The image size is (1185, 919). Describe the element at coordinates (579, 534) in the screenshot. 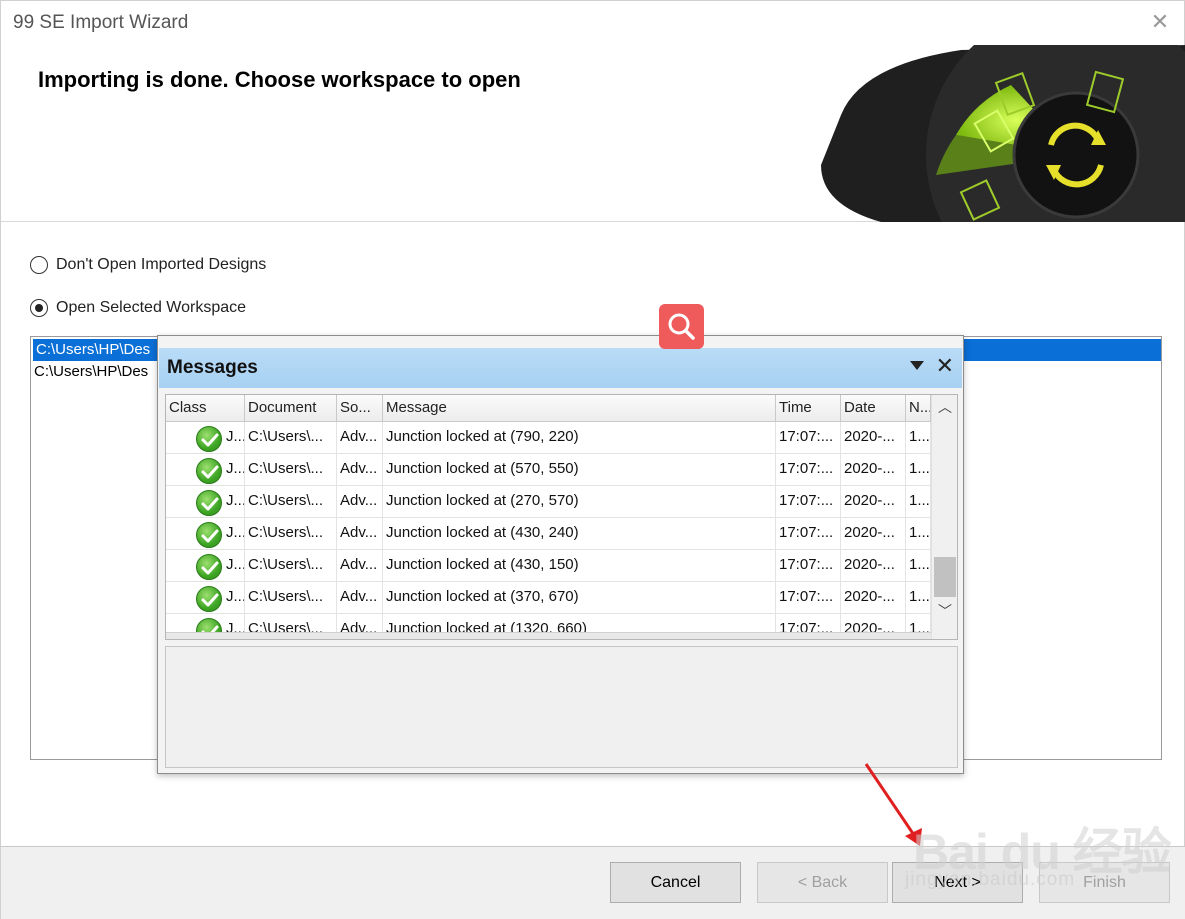

I see `cell-message: Junction locked at (430, 240)` at that location.